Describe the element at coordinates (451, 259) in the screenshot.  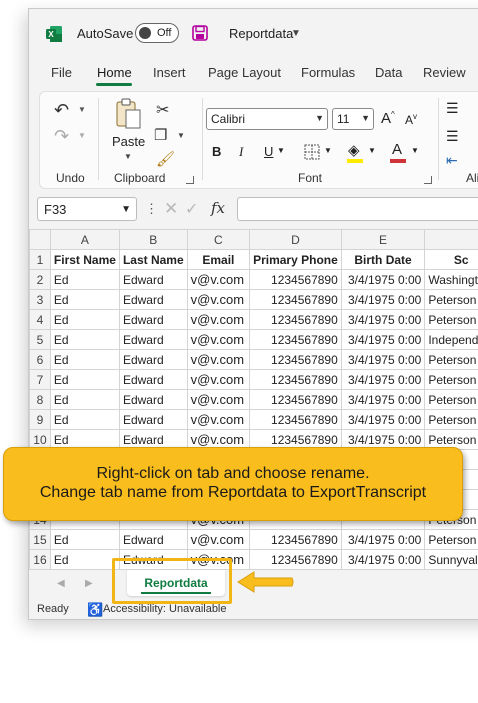
I see `cell: Sc` at that location.